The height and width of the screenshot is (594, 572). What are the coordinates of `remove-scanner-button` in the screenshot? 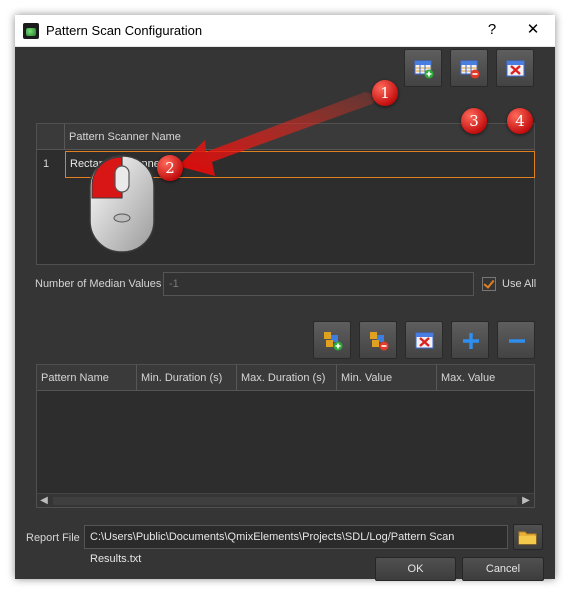 It's located at (469, 68).